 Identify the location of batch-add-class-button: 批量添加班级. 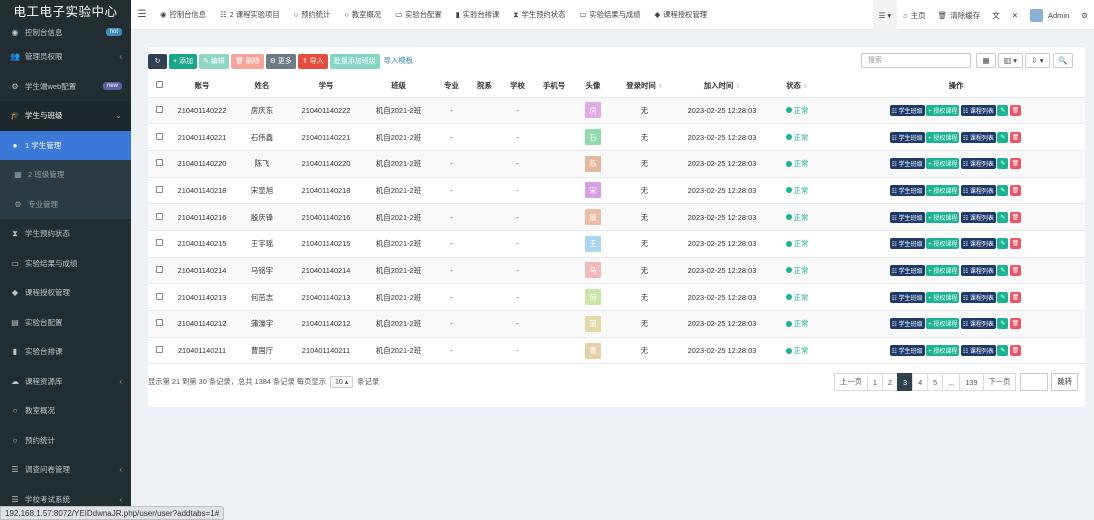
(354, 61).